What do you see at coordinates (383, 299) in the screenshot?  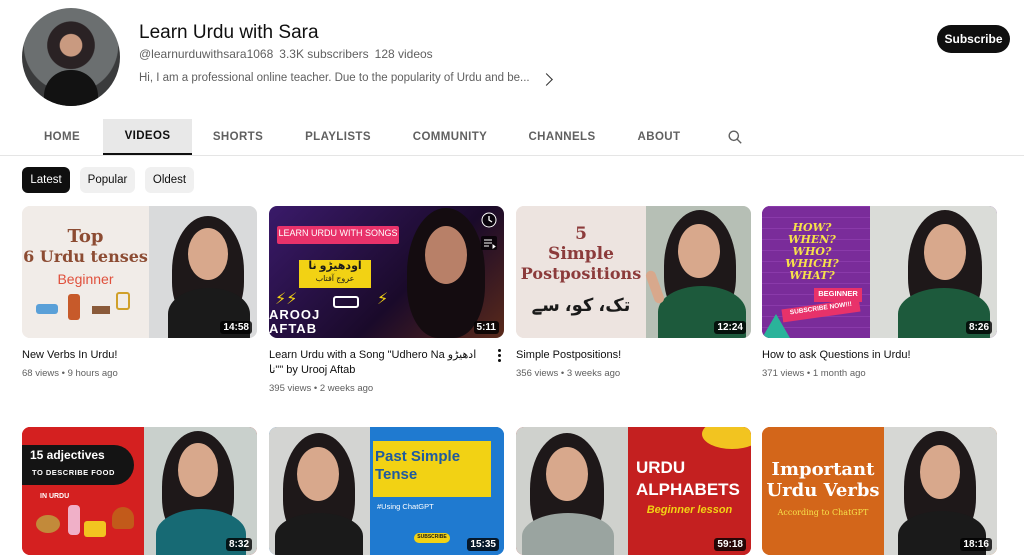 I see `lightning-icon: ⚡` at bounding box center [383, 299].